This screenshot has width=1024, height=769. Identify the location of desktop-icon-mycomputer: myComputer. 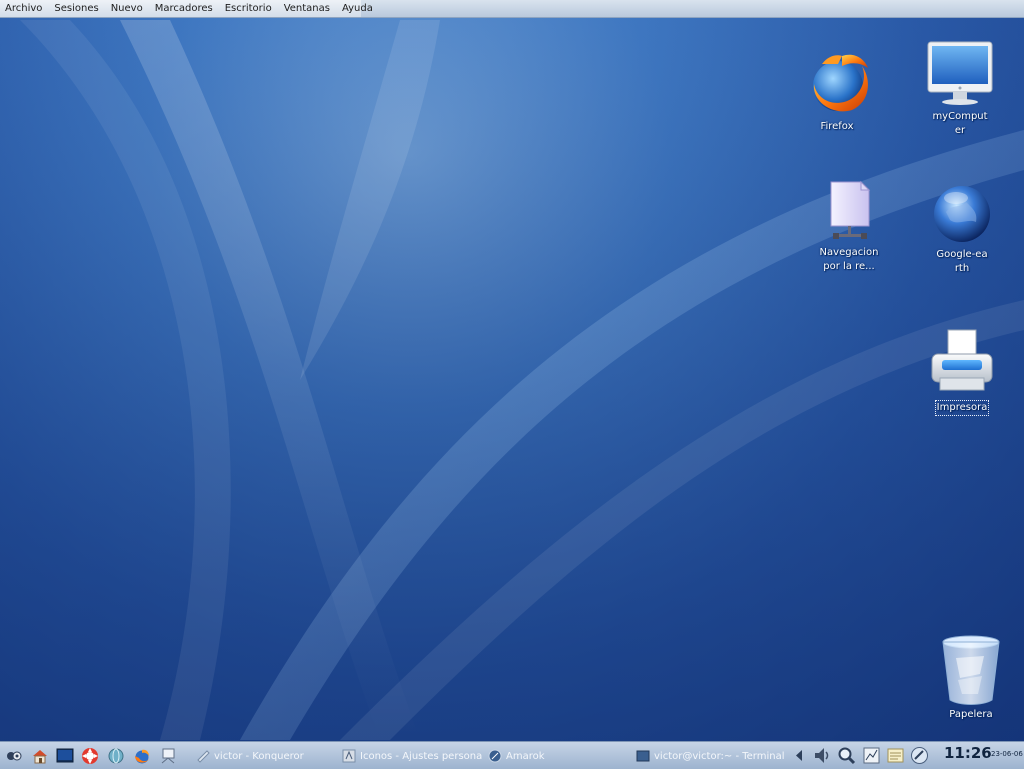
(960, 89).